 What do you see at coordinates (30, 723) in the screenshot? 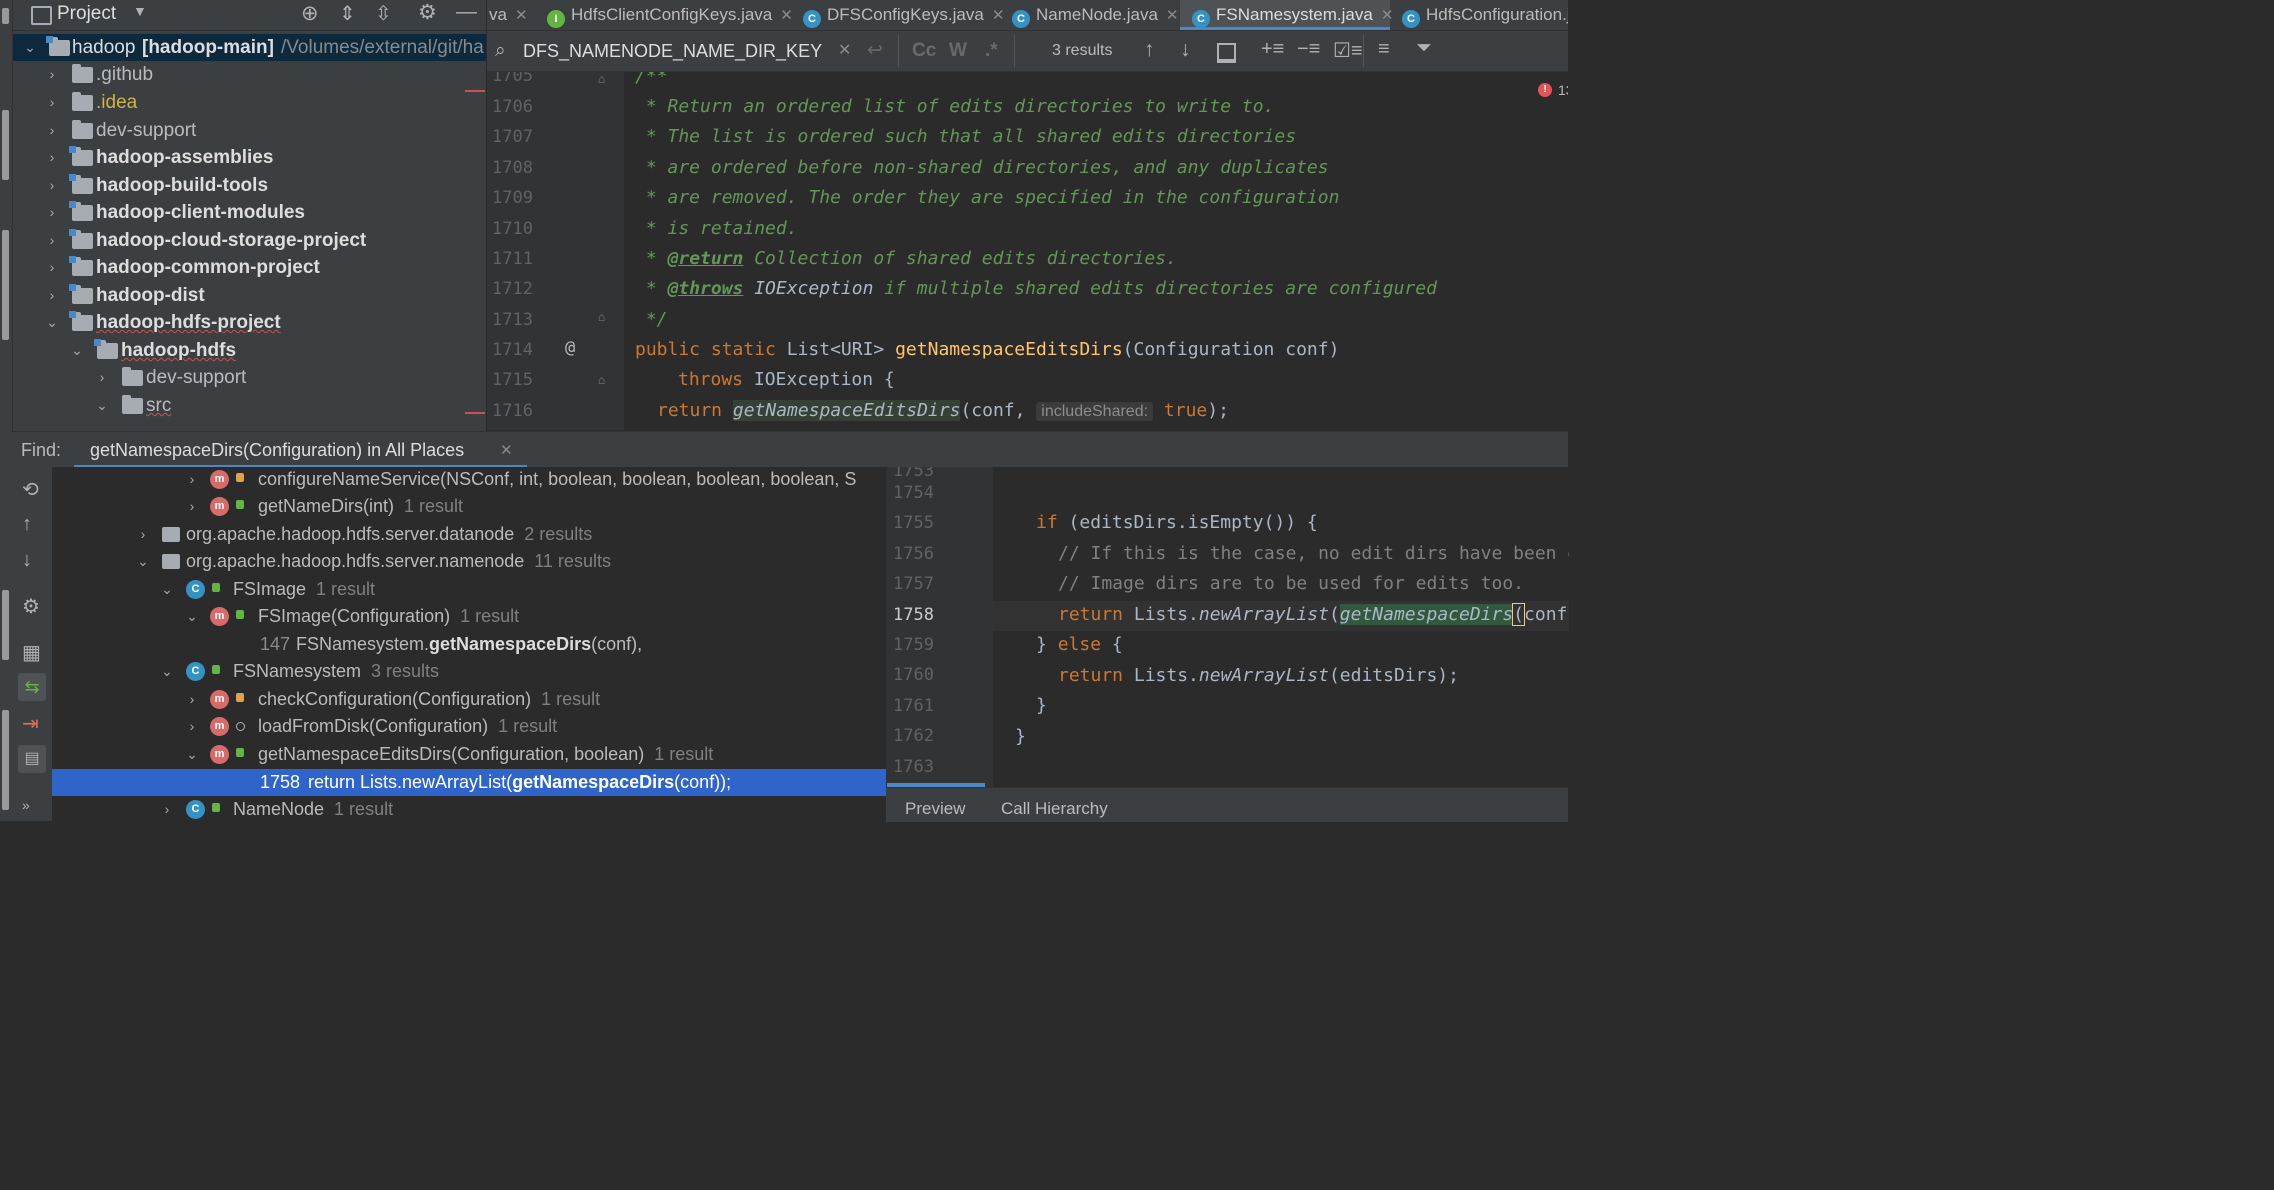
I see `write-access-icon: ⇥` at bounding box center [30, 723].